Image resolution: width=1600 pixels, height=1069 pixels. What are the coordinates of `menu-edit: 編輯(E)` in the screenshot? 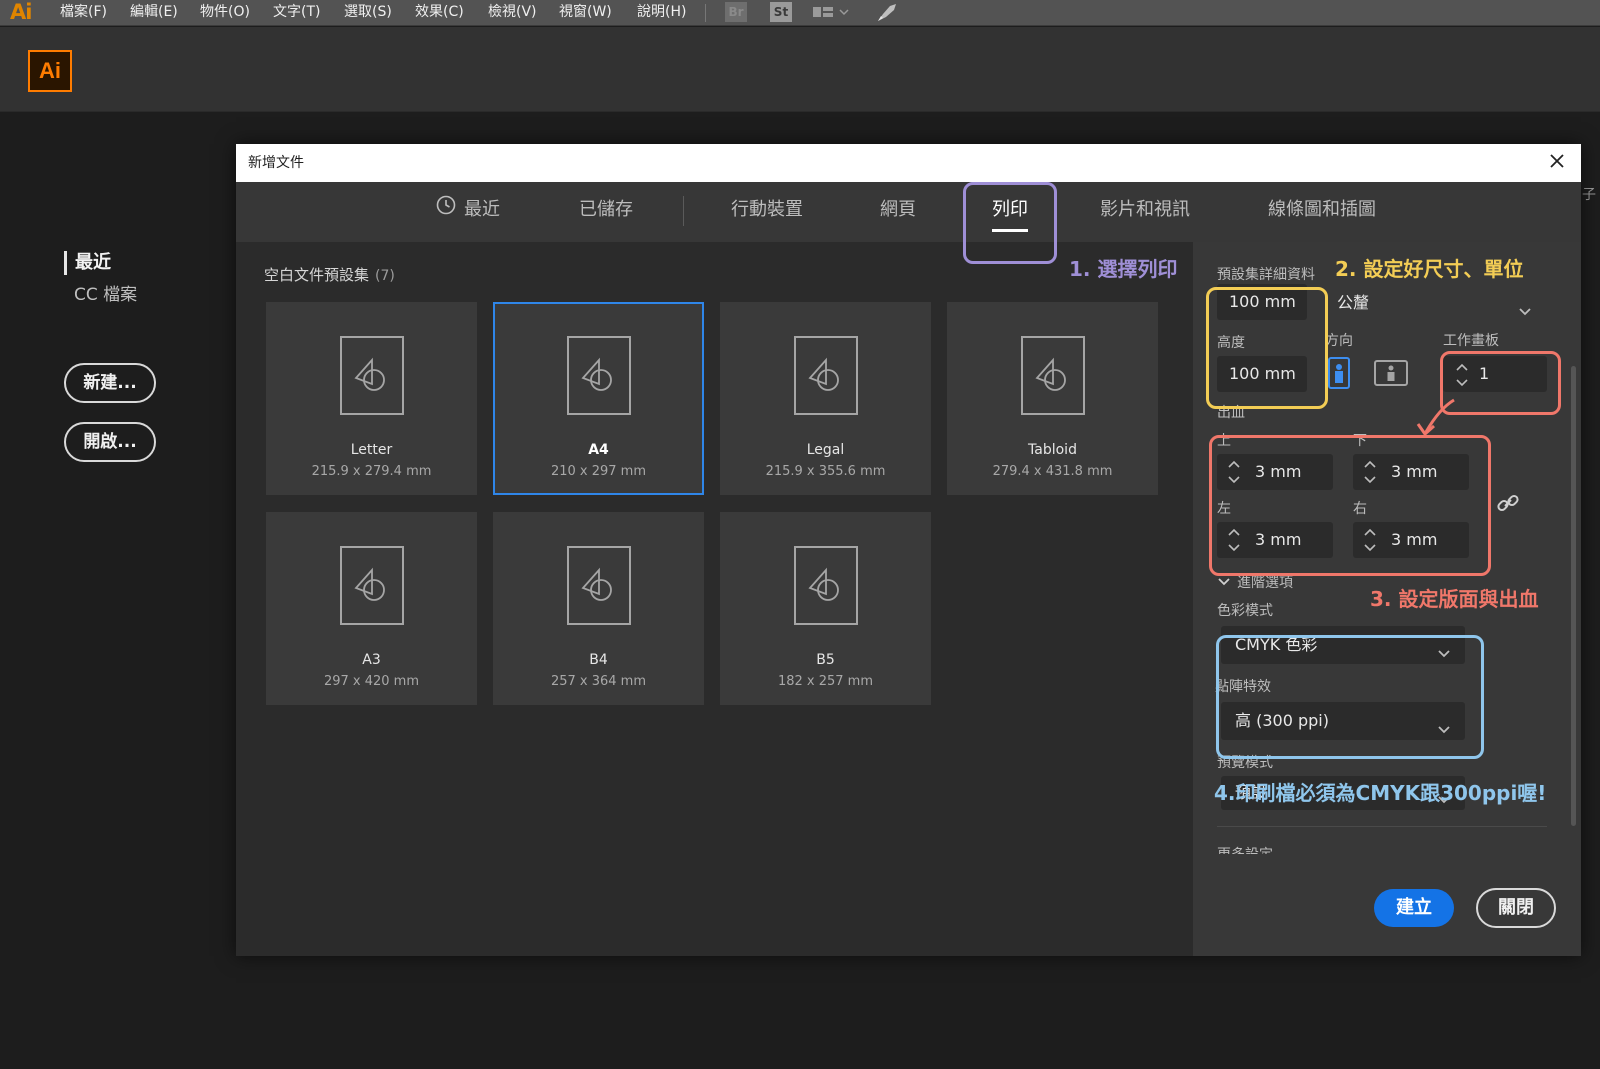 It's located at (154, 13).